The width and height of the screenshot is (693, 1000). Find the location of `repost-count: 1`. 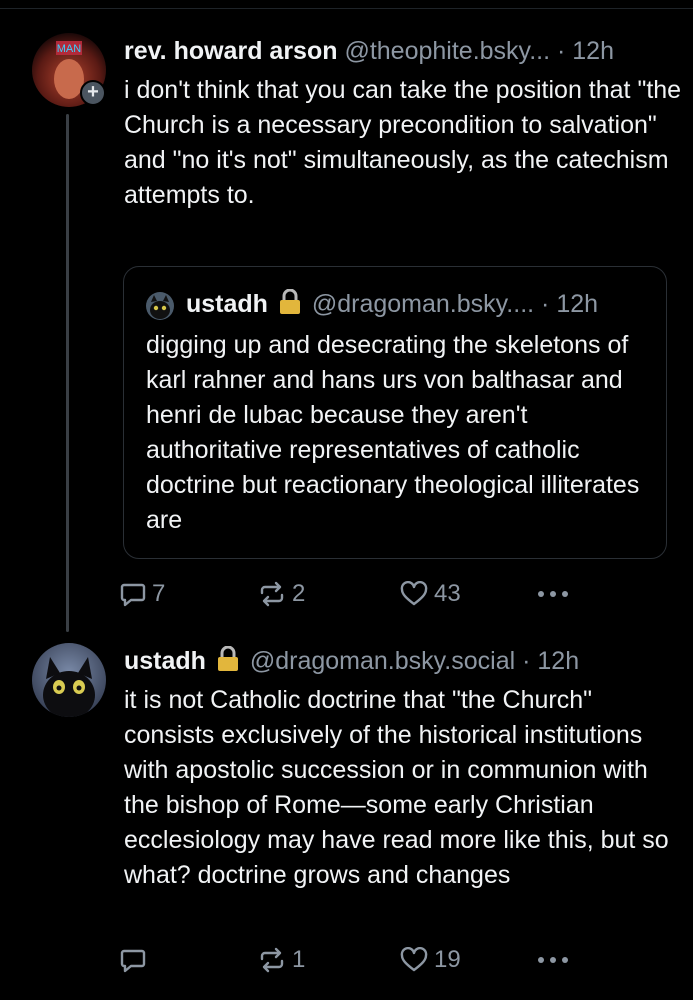

repost-count: 1 is located at coordinates (299, 959).